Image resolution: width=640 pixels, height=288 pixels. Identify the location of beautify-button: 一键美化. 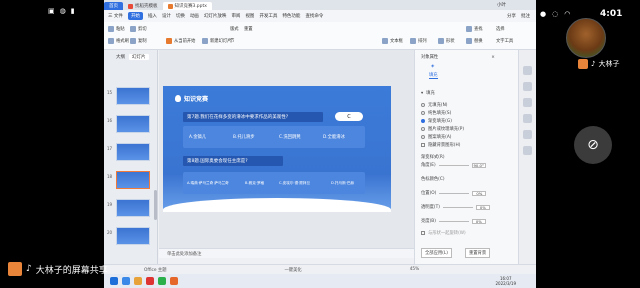
(293, 270).